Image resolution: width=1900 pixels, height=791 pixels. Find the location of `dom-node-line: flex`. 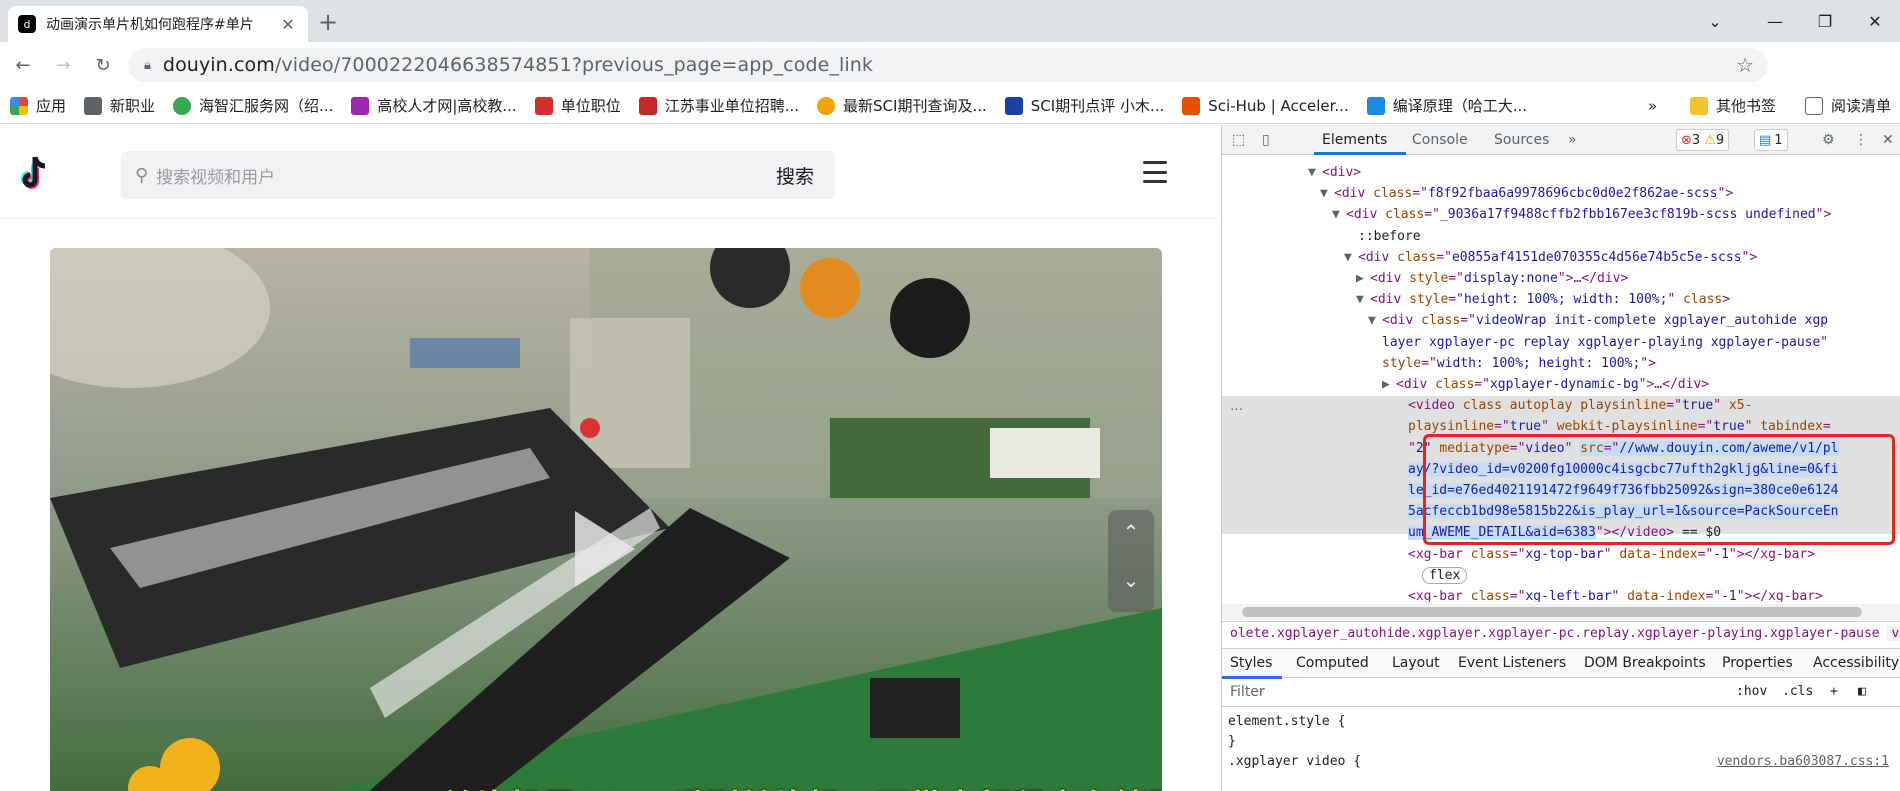

dom-node-line: flex is located at coordinates (1445, 575).